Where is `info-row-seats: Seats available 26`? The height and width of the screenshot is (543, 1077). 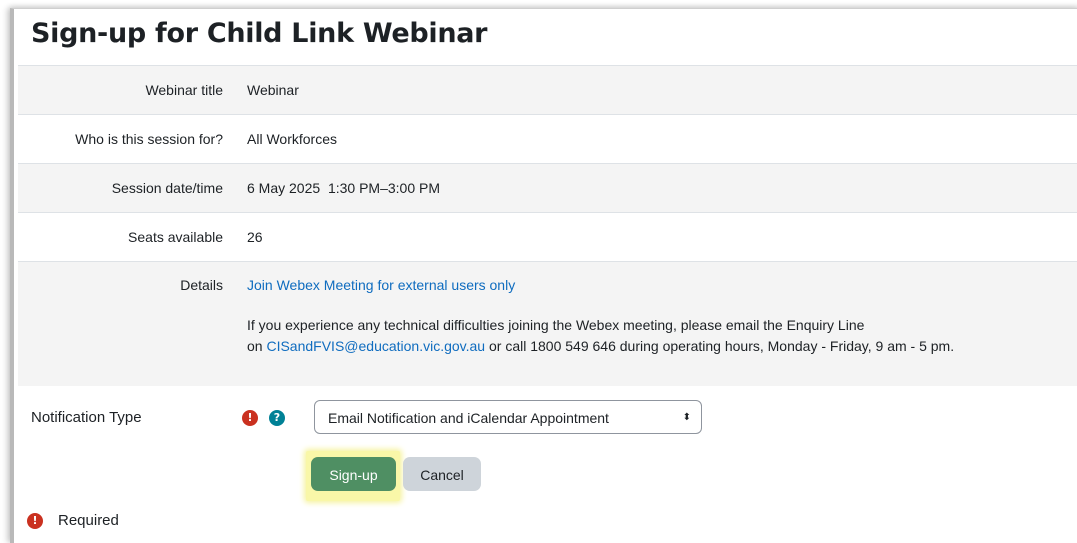
info-row-seats: Seats available 26 is located at coordinates (547, 237).